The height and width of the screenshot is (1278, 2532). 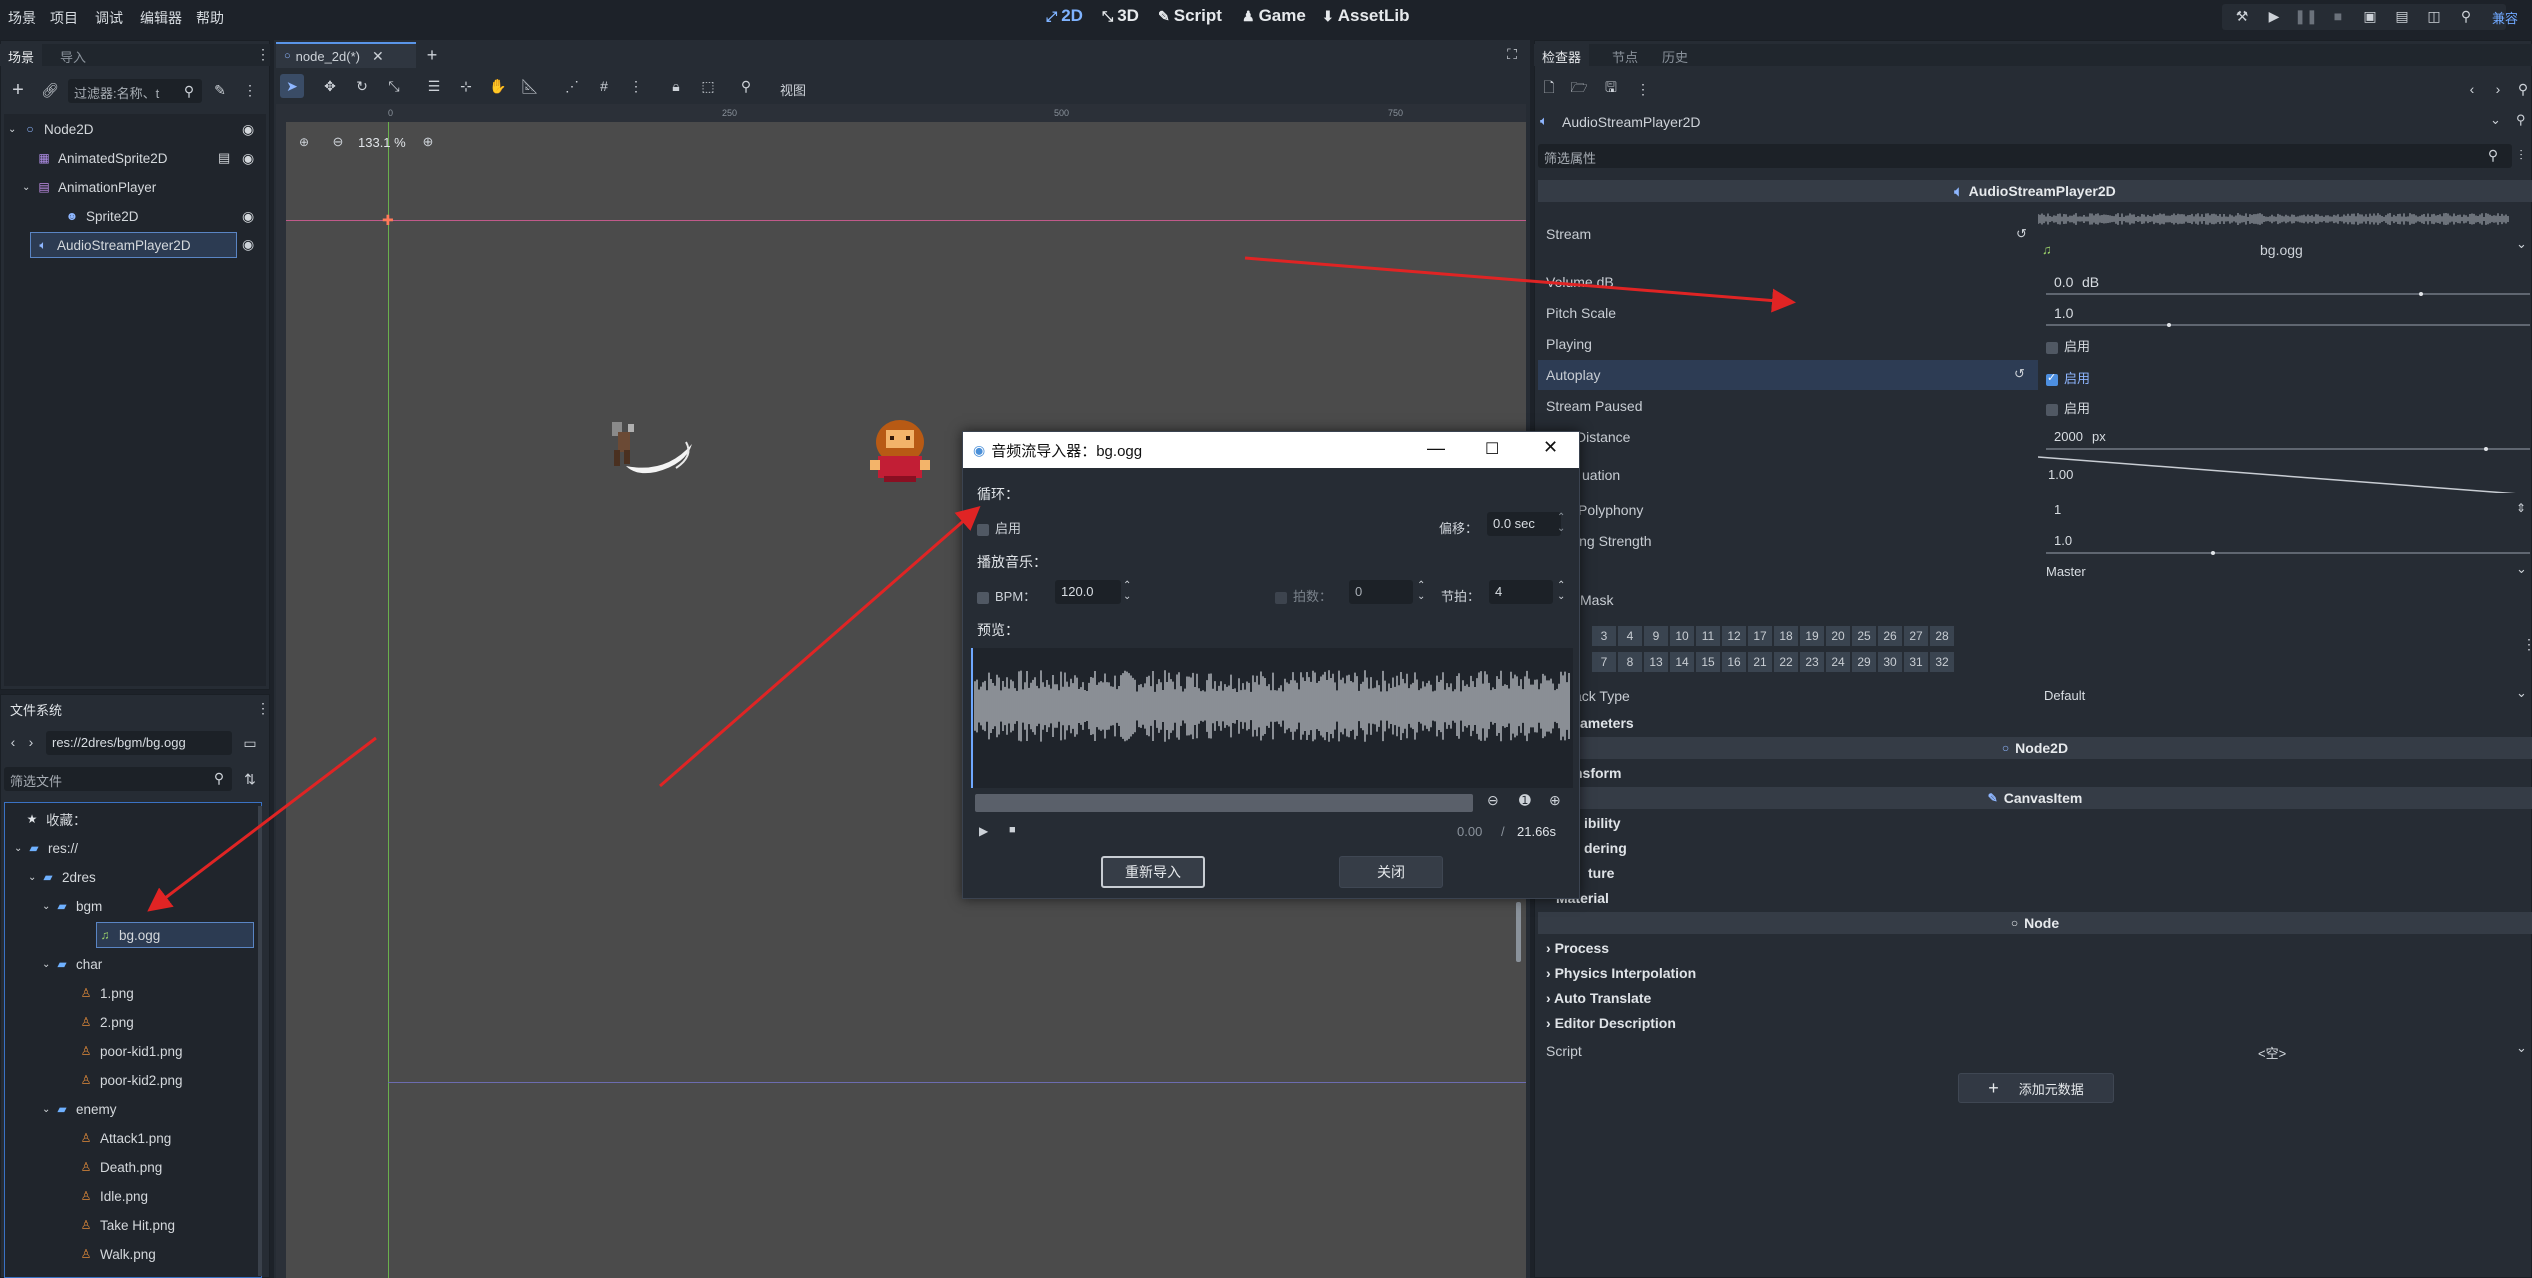 What do you see at coordinates (1890, 636) in the screenshot?
I see `area-mask-layer-bit: 26` at bounding box center [1890, 636].